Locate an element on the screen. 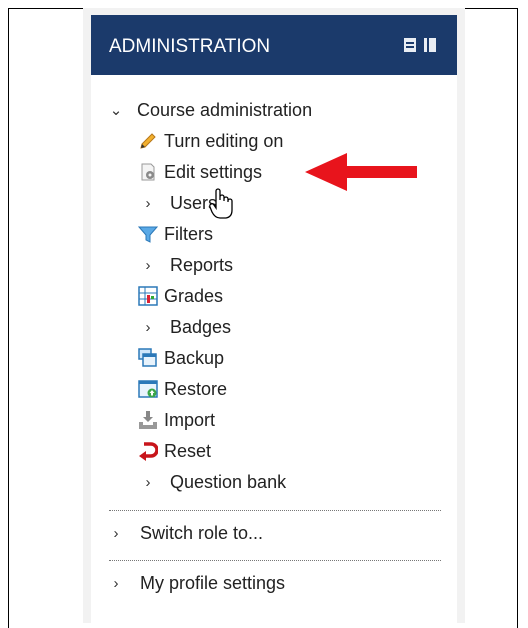  menu-item-grades: Grades is located at coordinates (180, 296).